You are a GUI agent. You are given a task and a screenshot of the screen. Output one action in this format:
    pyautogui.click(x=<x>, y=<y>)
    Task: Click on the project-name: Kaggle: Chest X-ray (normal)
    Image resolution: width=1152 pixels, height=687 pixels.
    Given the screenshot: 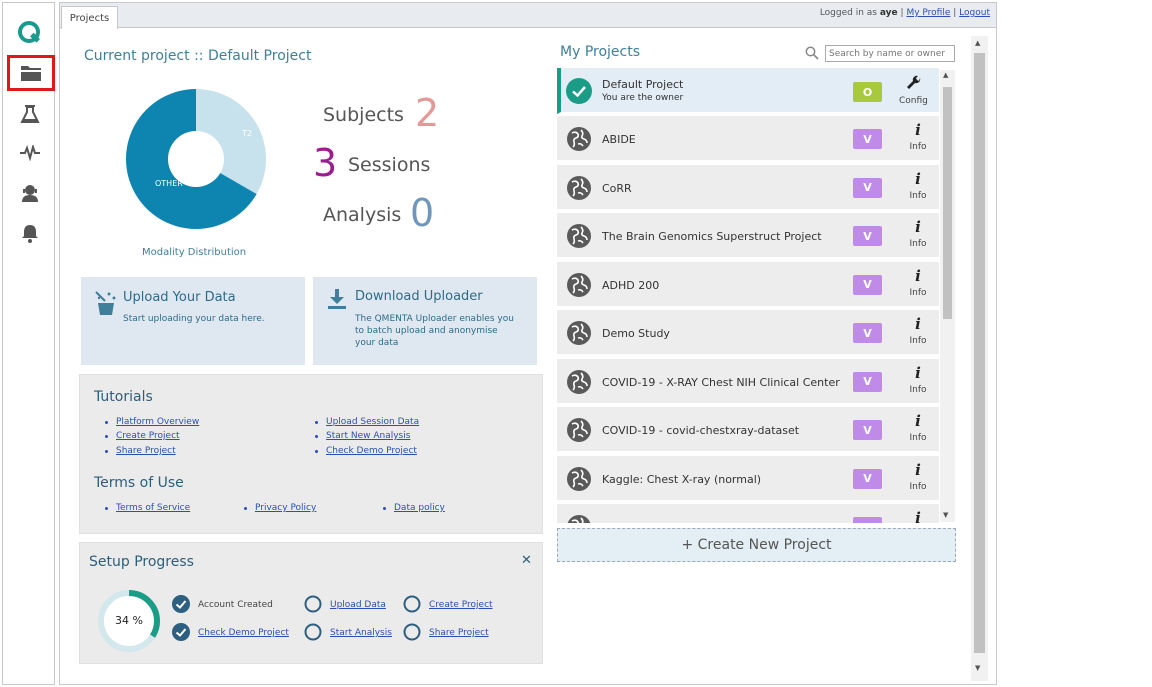 What is the action you would take?
    pyautogui.click(x=682, y=479)
    